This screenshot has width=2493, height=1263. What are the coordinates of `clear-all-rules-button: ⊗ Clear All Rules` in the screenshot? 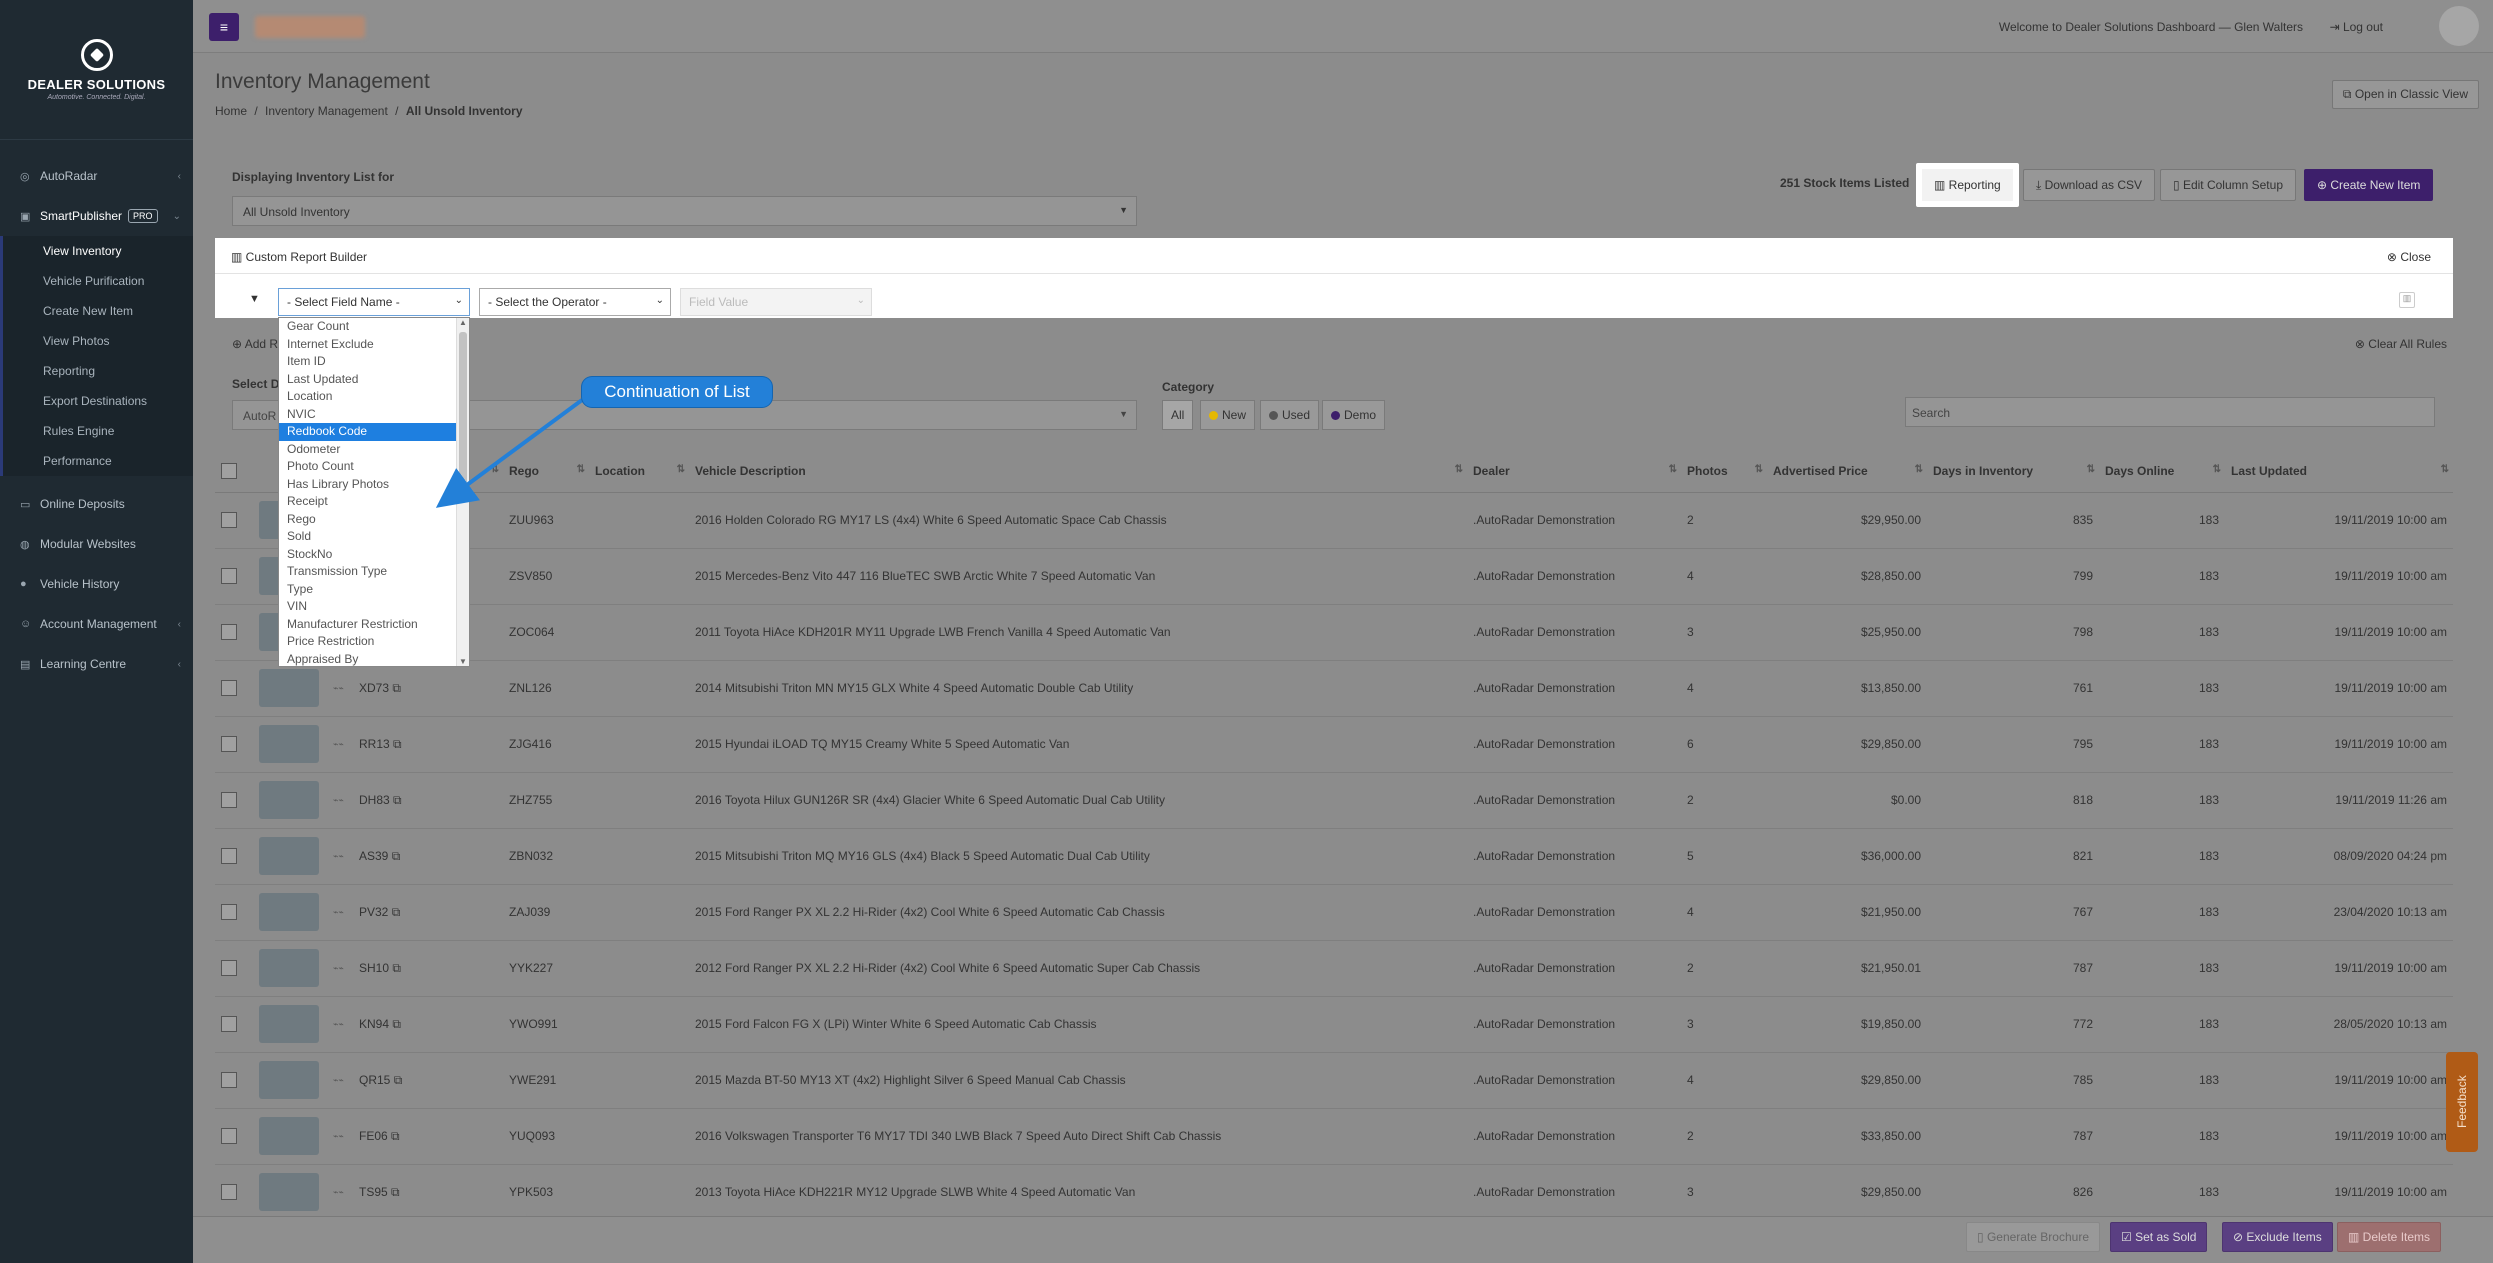 It's located at (2401, 344).